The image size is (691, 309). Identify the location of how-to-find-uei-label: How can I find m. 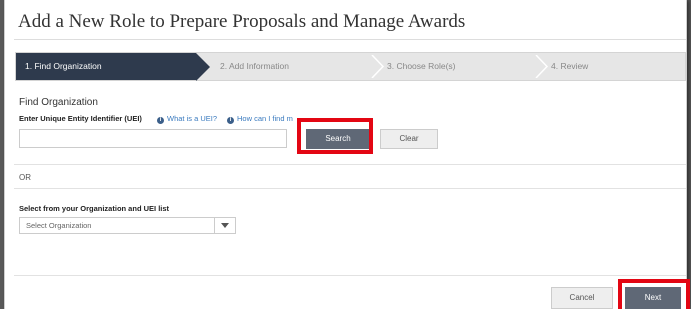
(265, 118).